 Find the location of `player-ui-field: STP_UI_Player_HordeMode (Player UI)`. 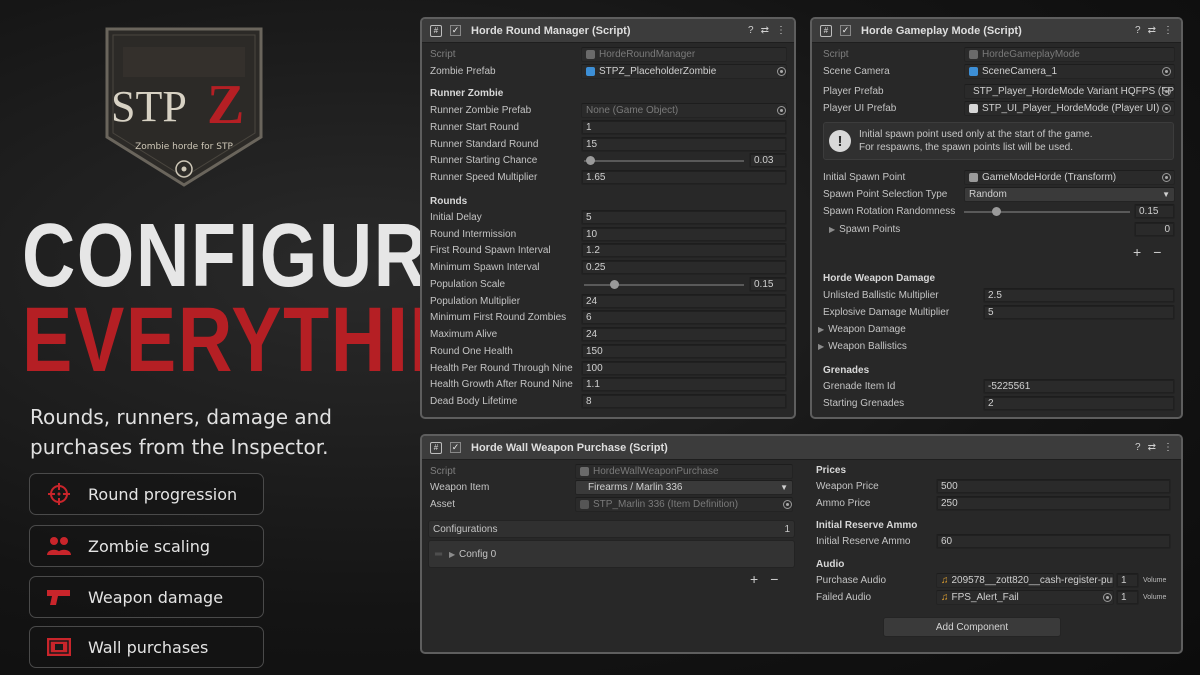

player-ui-field: STP_UI_Player_HordeMode (Player UI) is located at coordinates (1069, 108).